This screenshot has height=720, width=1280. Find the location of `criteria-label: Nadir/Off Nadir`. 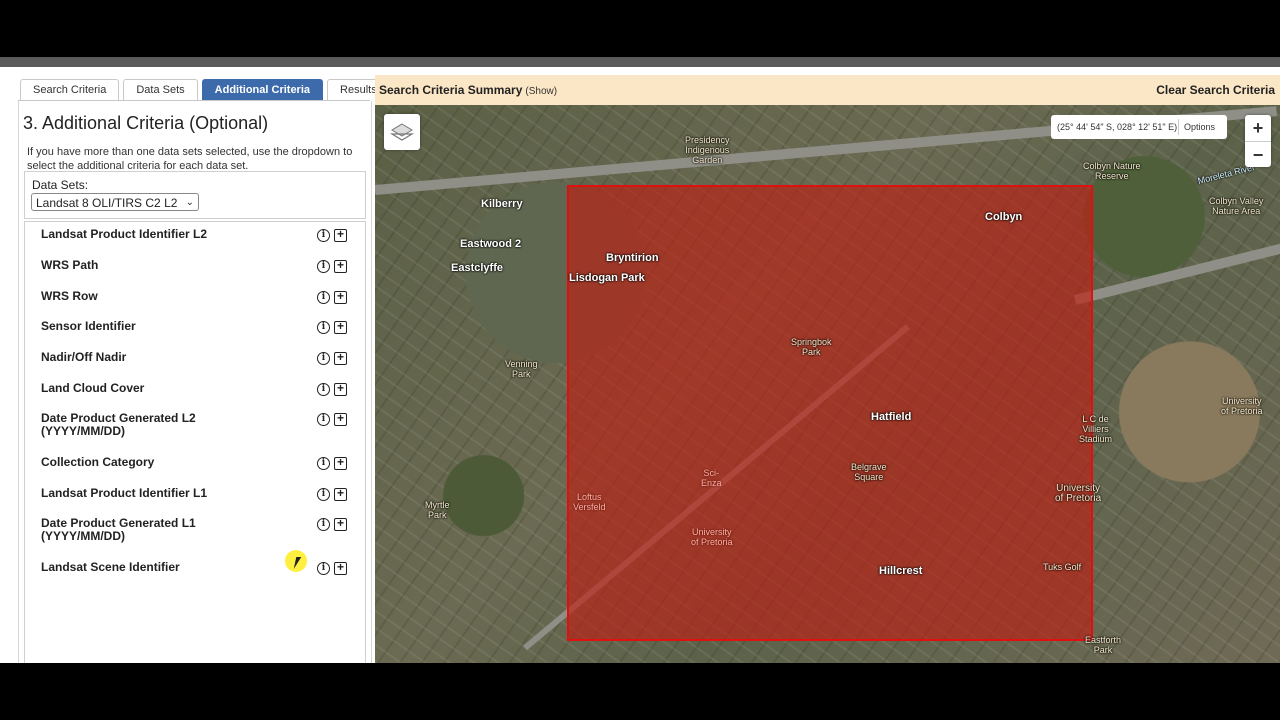

criteria-label: Nadir/Off Nadir is located at coordinates (84, 357).